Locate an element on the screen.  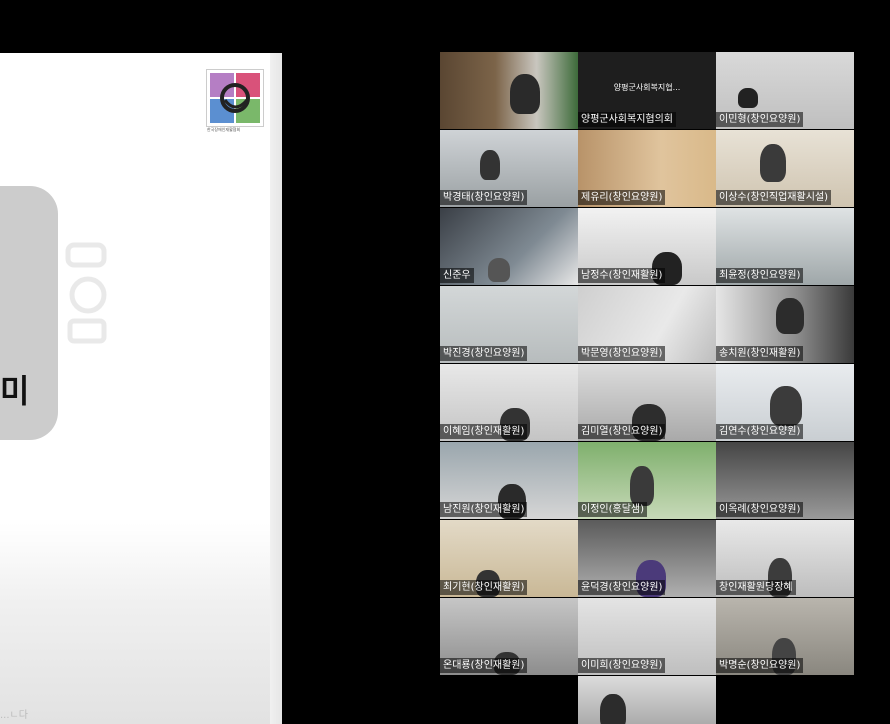
participant-tile: 제유리(창인요양원) is located at coordinates (647, 168).